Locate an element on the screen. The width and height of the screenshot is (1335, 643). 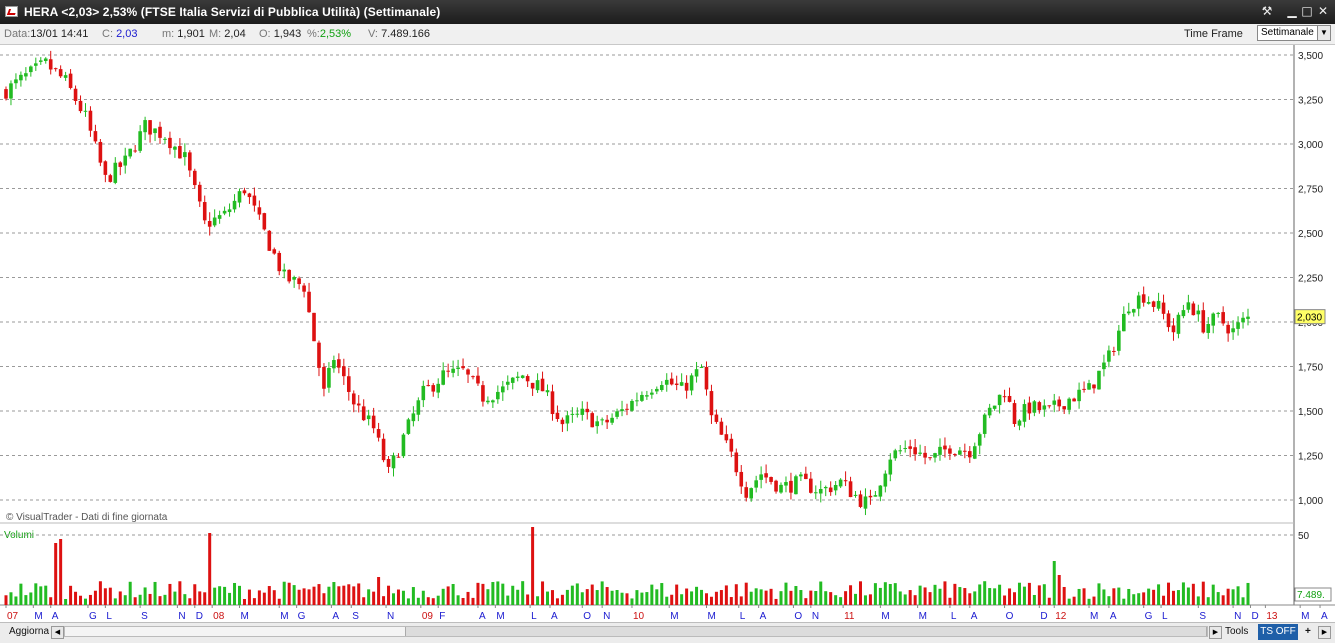
close-button: ✕ is located at coordinates (1323, 11).